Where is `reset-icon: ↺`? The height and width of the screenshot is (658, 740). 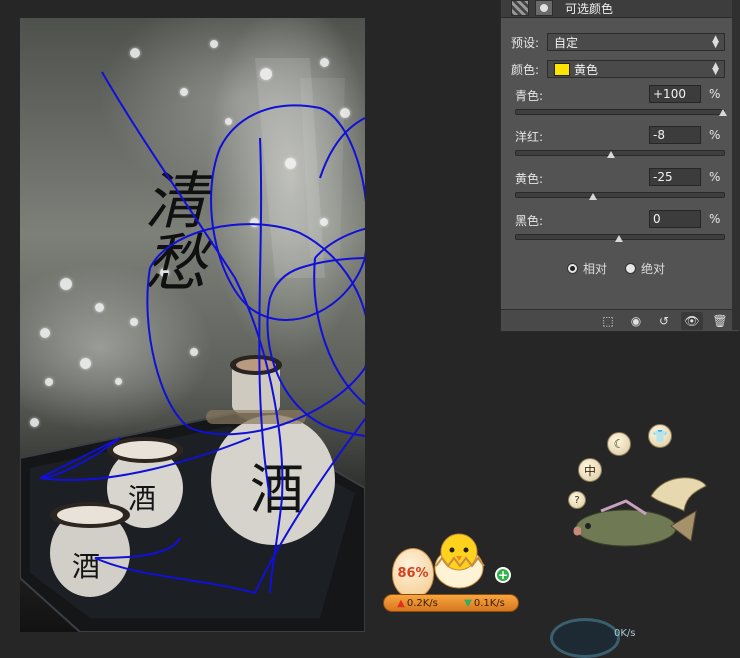 reset-icon: ↺ is located at coordinates (664, 321).